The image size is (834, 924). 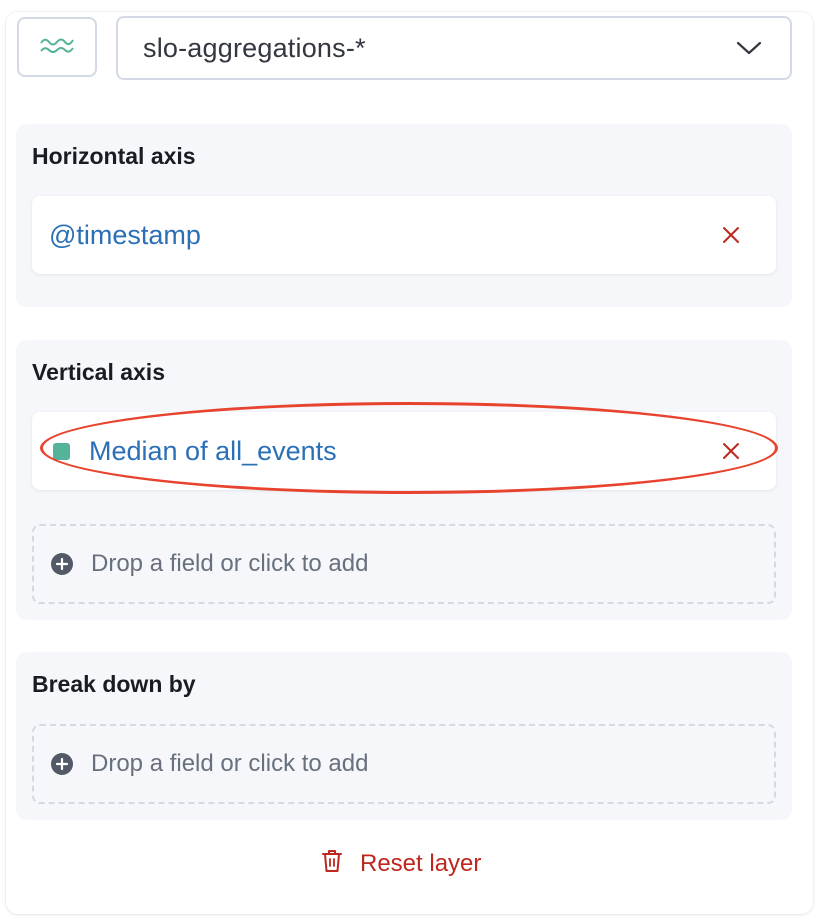 I want to click on chart-type-button, so click(x=57, y=47).